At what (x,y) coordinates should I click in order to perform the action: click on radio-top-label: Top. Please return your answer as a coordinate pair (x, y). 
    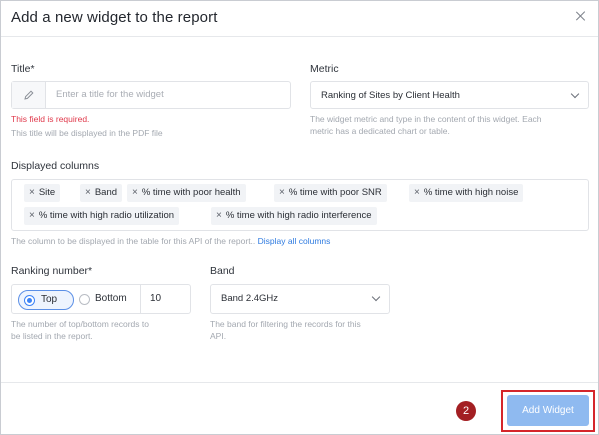
    Looking at the image, I should click on (49, 299).